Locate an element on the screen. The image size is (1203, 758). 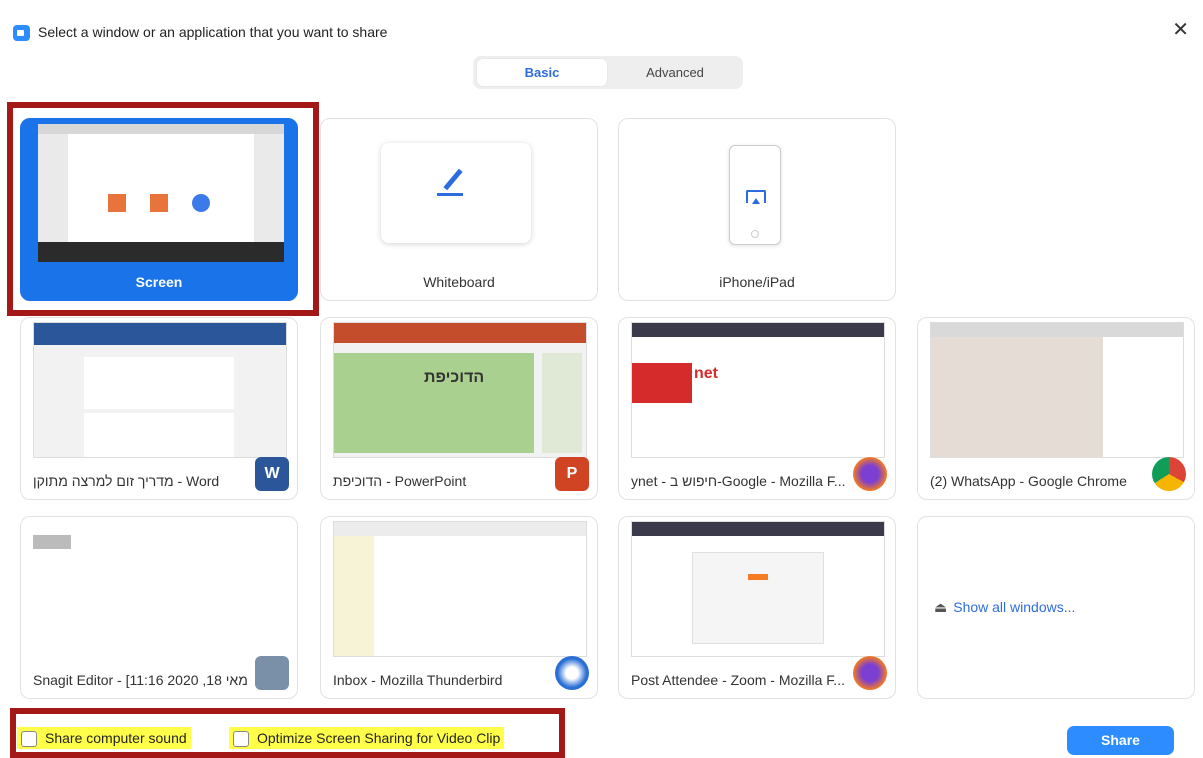
share-button: Share is located at coordinates (1120, 740).